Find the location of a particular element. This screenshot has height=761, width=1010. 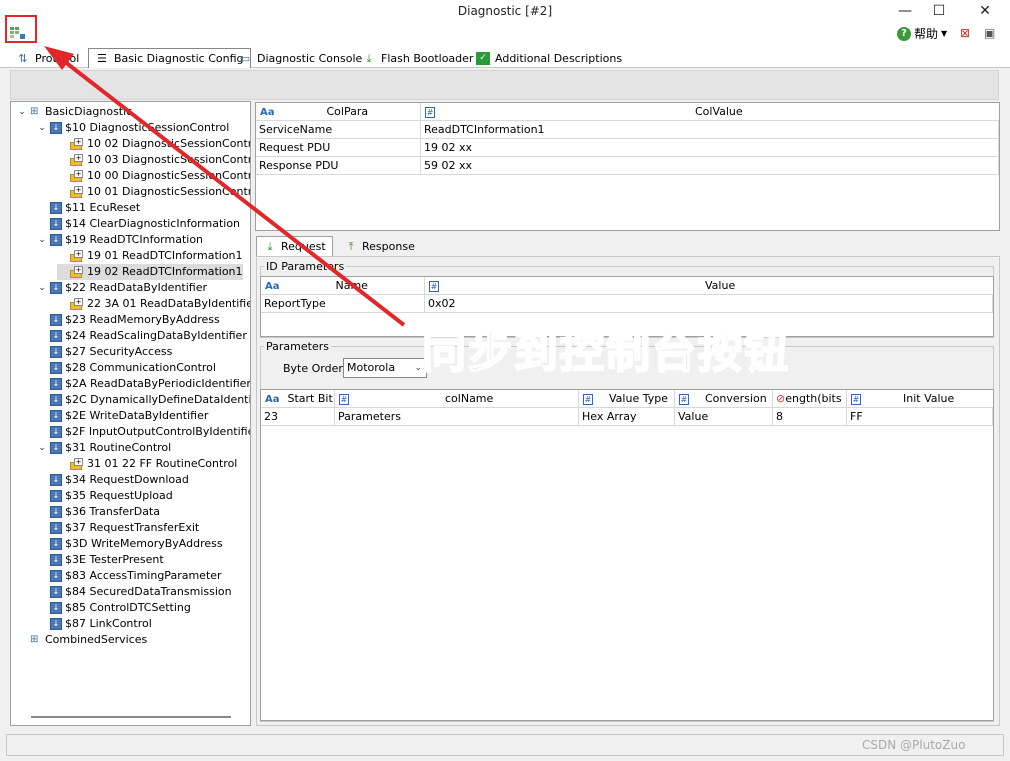

number-type-icon: # is located at coordinates (344, 399).